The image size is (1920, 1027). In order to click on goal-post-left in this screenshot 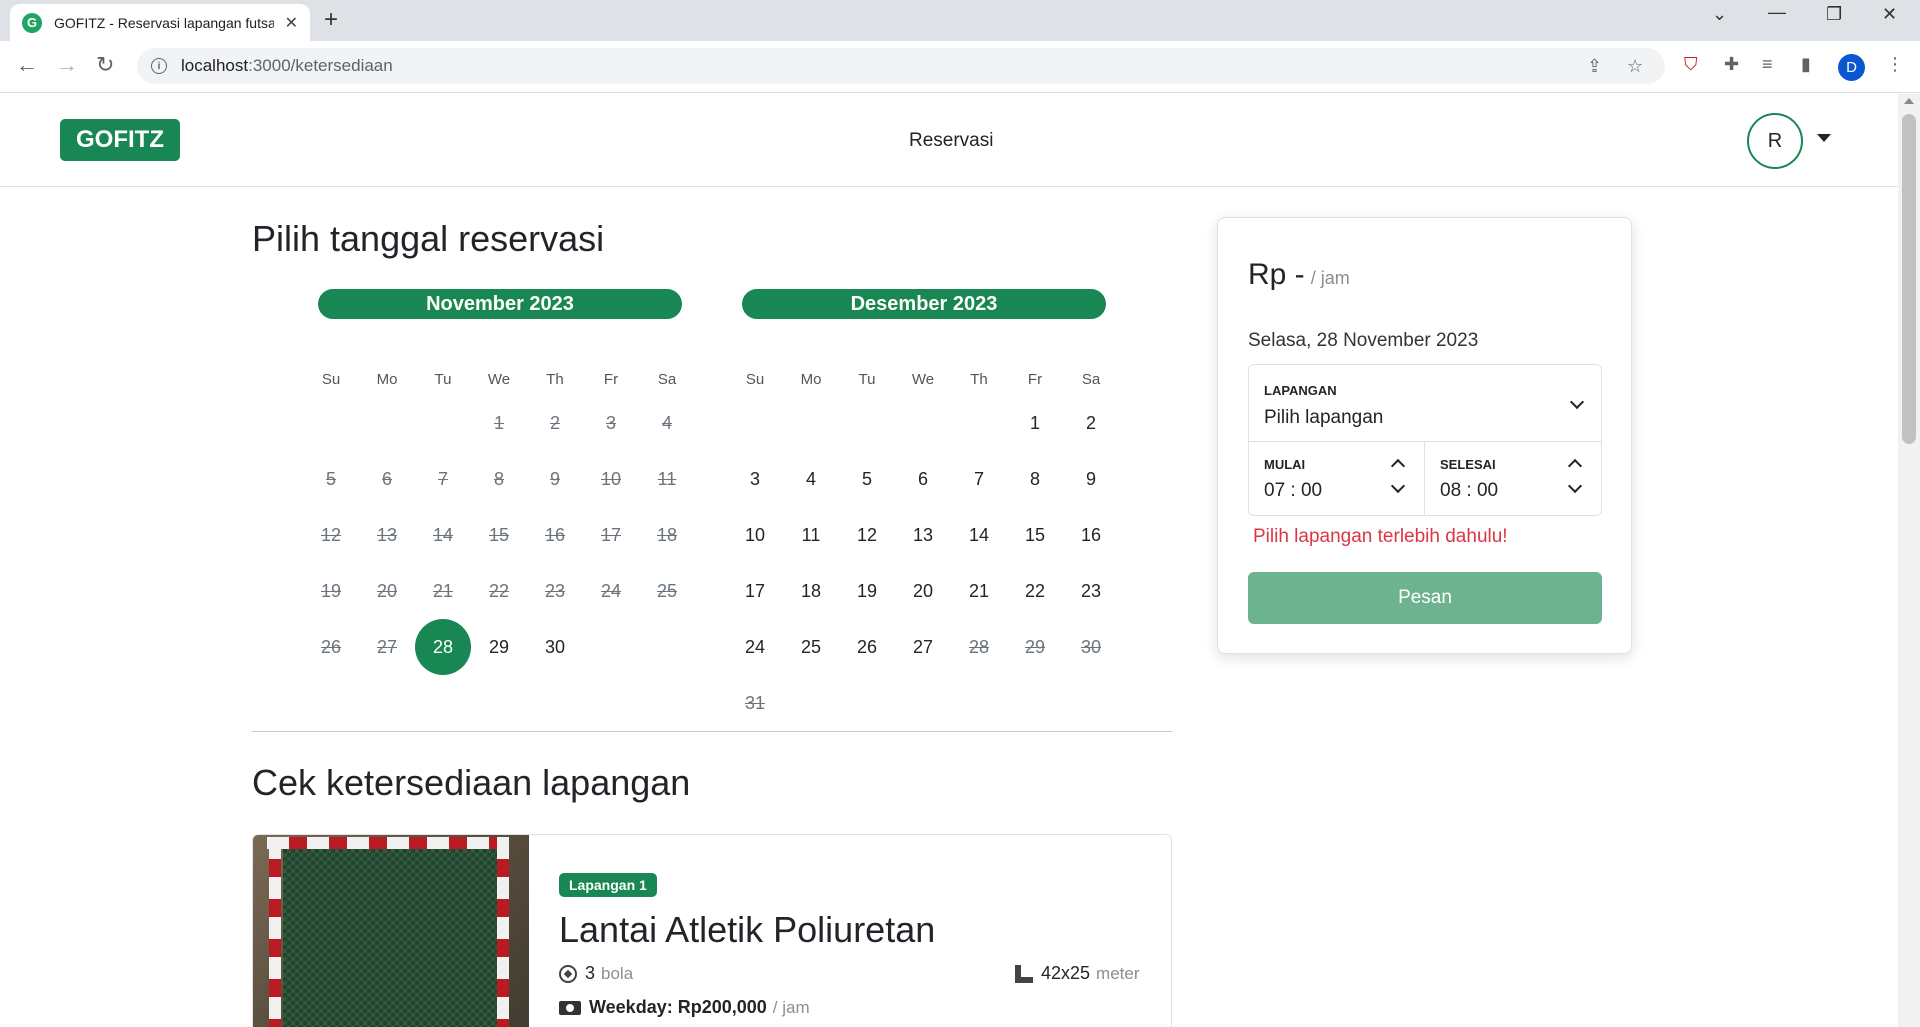, I will do `click(275, 932)`.